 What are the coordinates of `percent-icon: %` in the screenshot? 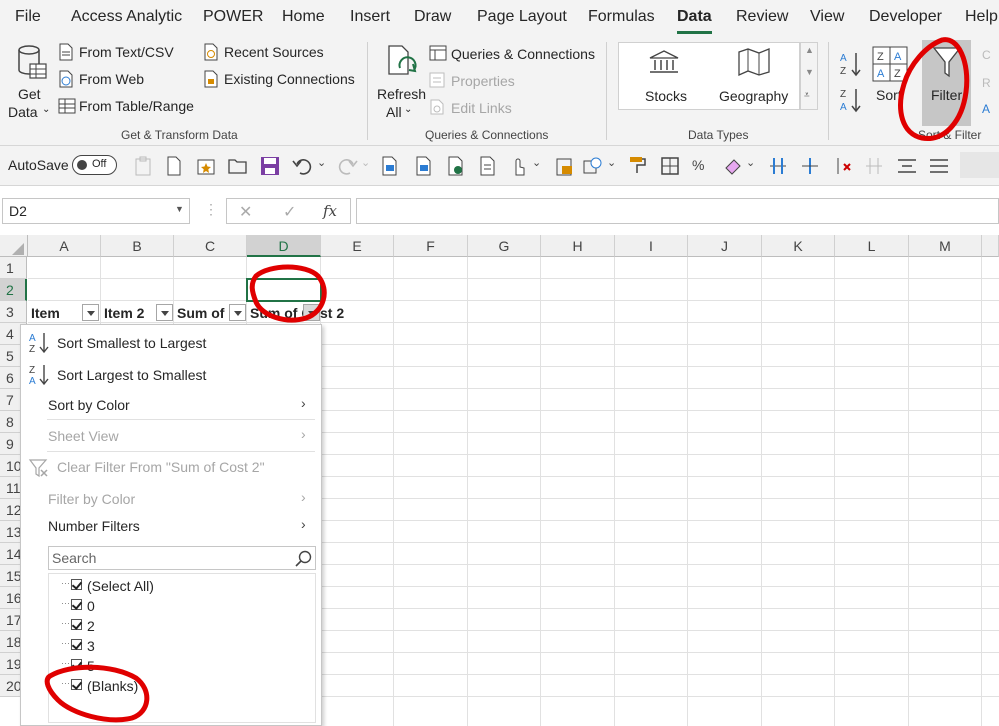 It's located at (698, 165).